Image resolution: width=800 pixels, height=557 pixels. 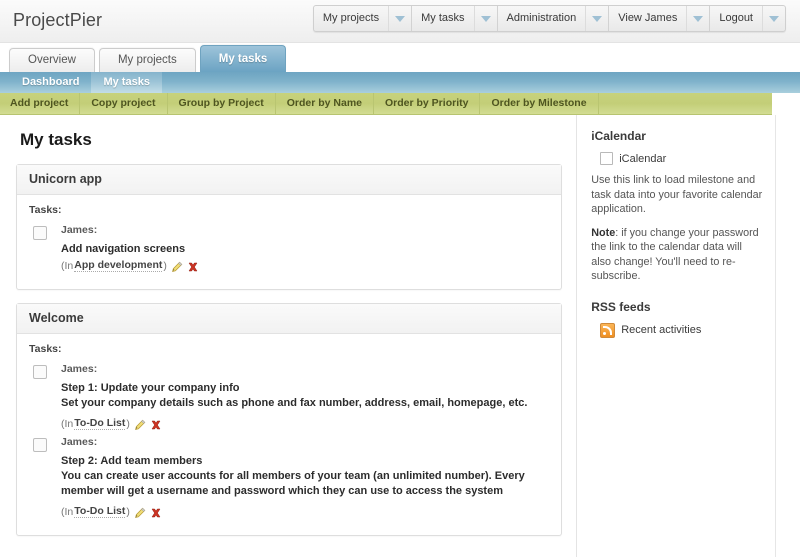 What do you see at coordinates (289, 180) in the screenshot?
I see `project-panel-header: Unicorn app` at bounding box center [289, 180].